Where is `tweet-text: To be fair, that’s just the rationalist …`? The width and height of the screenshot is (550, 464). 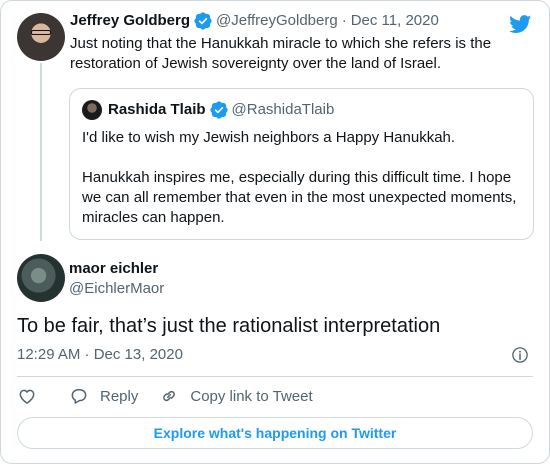
tweet-text: To be fair, that’s just the rationalist … is located at coordinates (229, 326).